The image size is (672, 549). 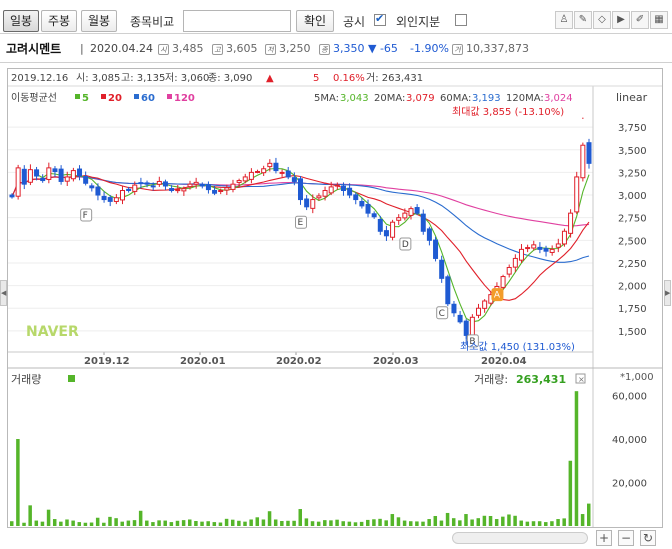 What do you see at coordinates (621, 20) in the screenshot?
I see `play-icon: ▶` at bounding box center [621, 20].